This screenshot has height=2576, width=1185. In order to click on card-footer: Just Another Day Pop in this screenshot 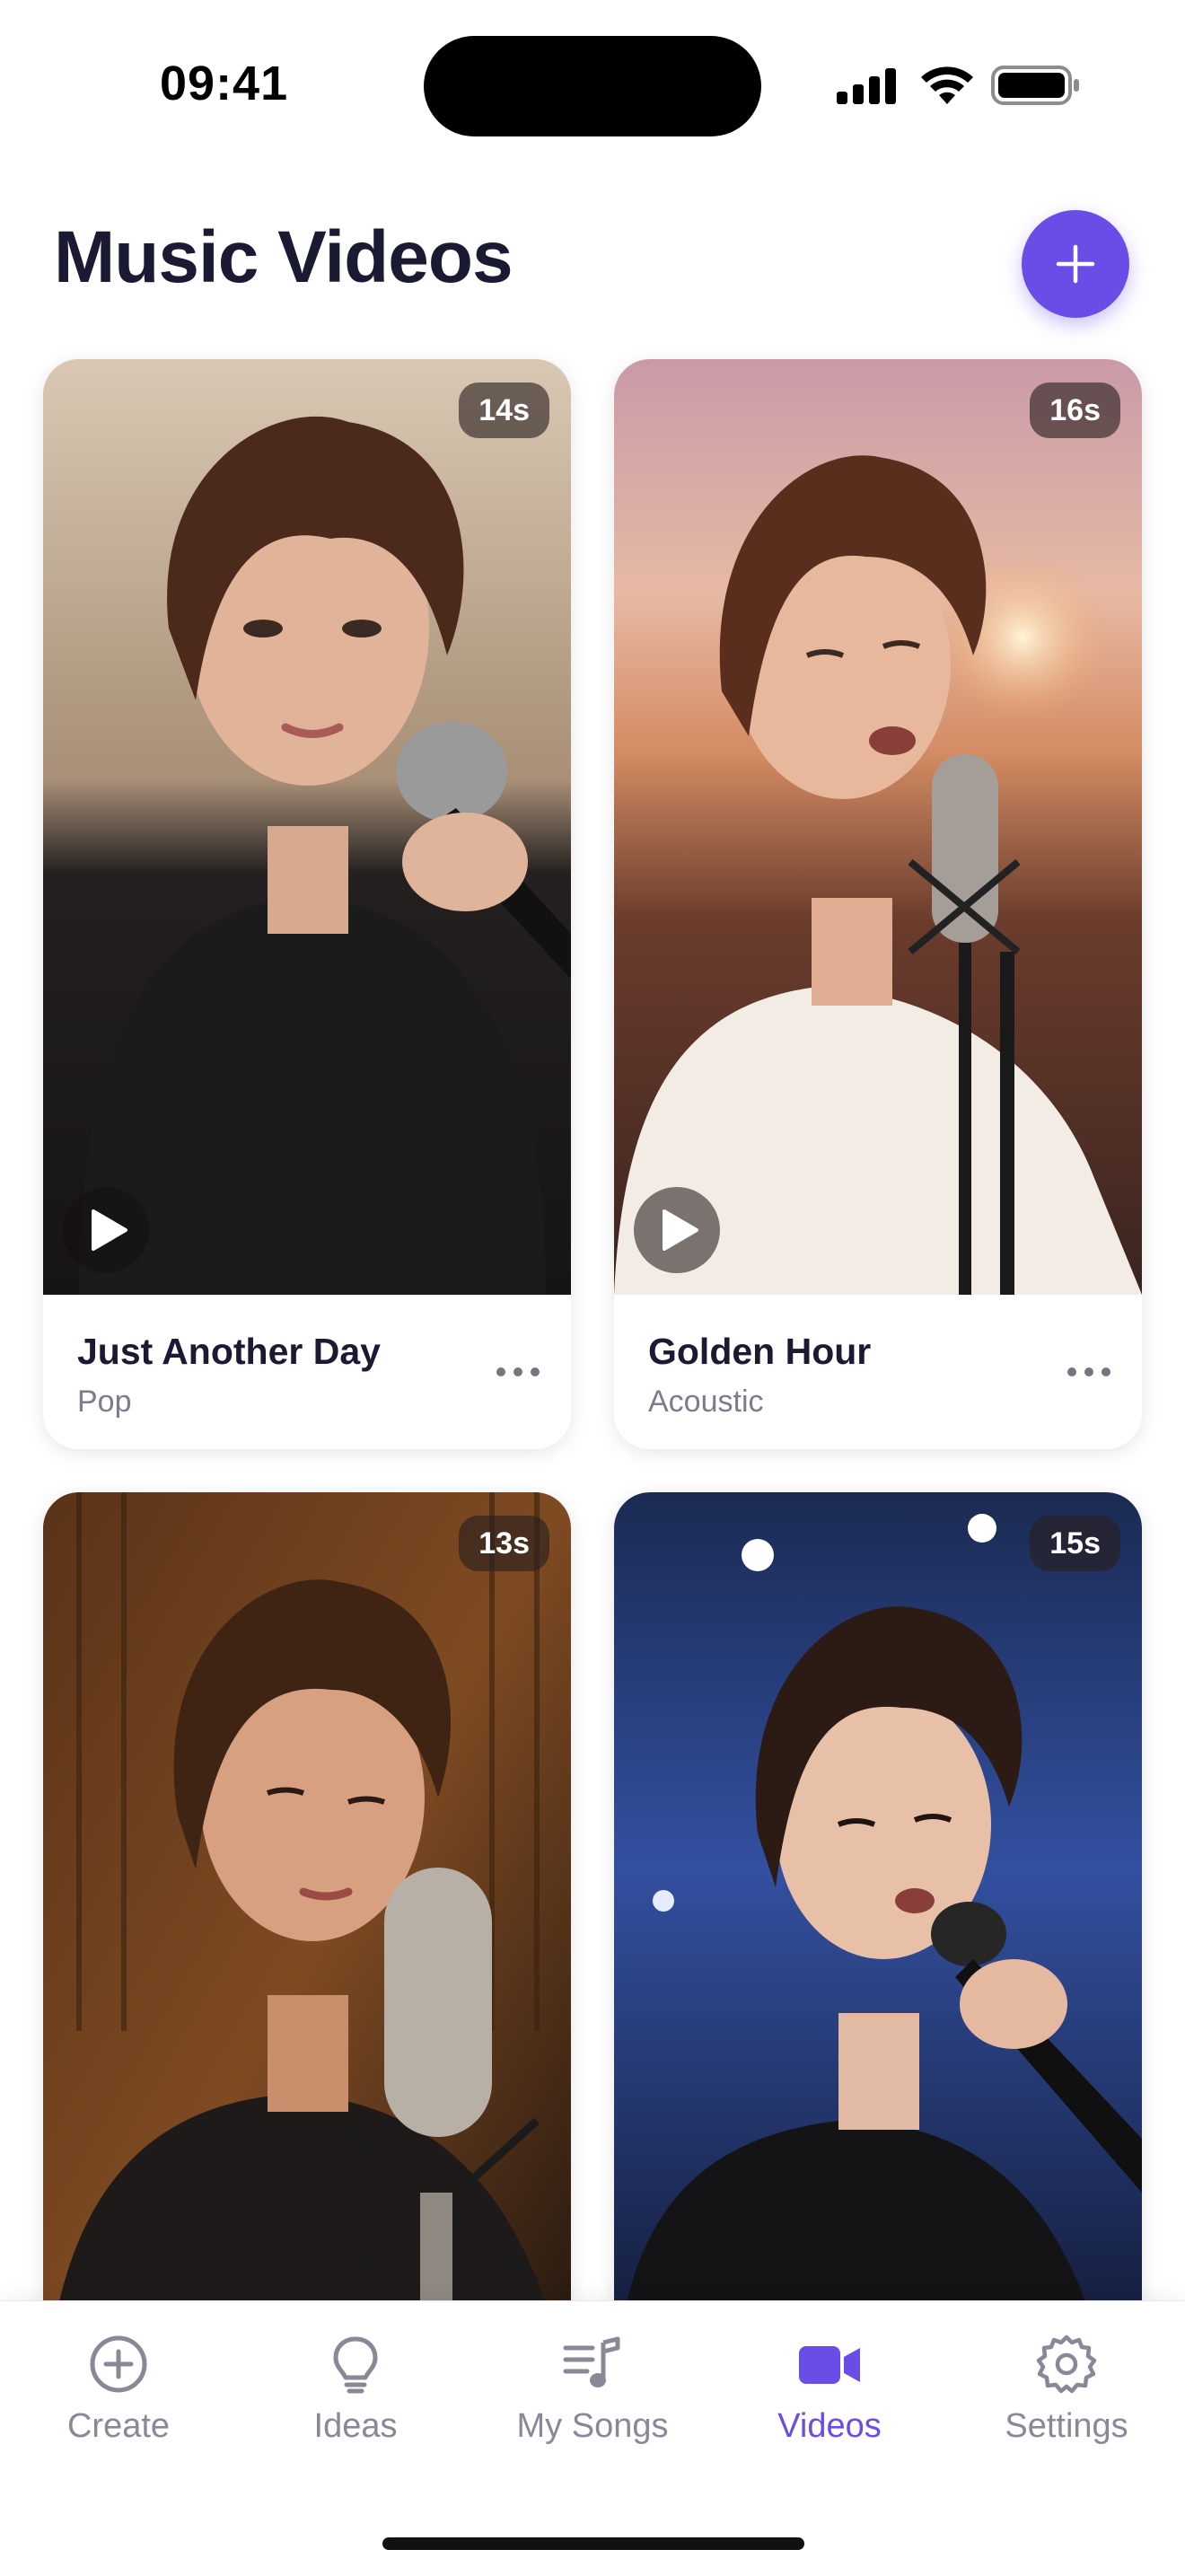, I will do `click(307, 1372)`.